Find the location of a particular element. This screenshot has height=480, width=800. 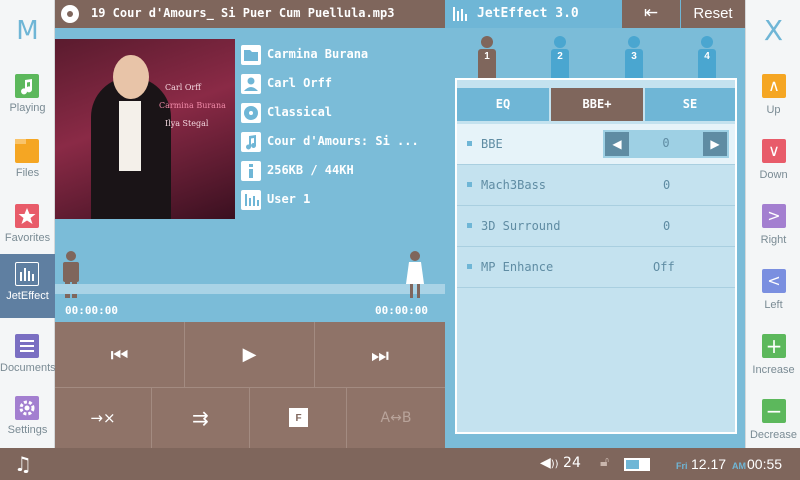

arrow-down-icon: ∨ is located at coordinates (774, 151).